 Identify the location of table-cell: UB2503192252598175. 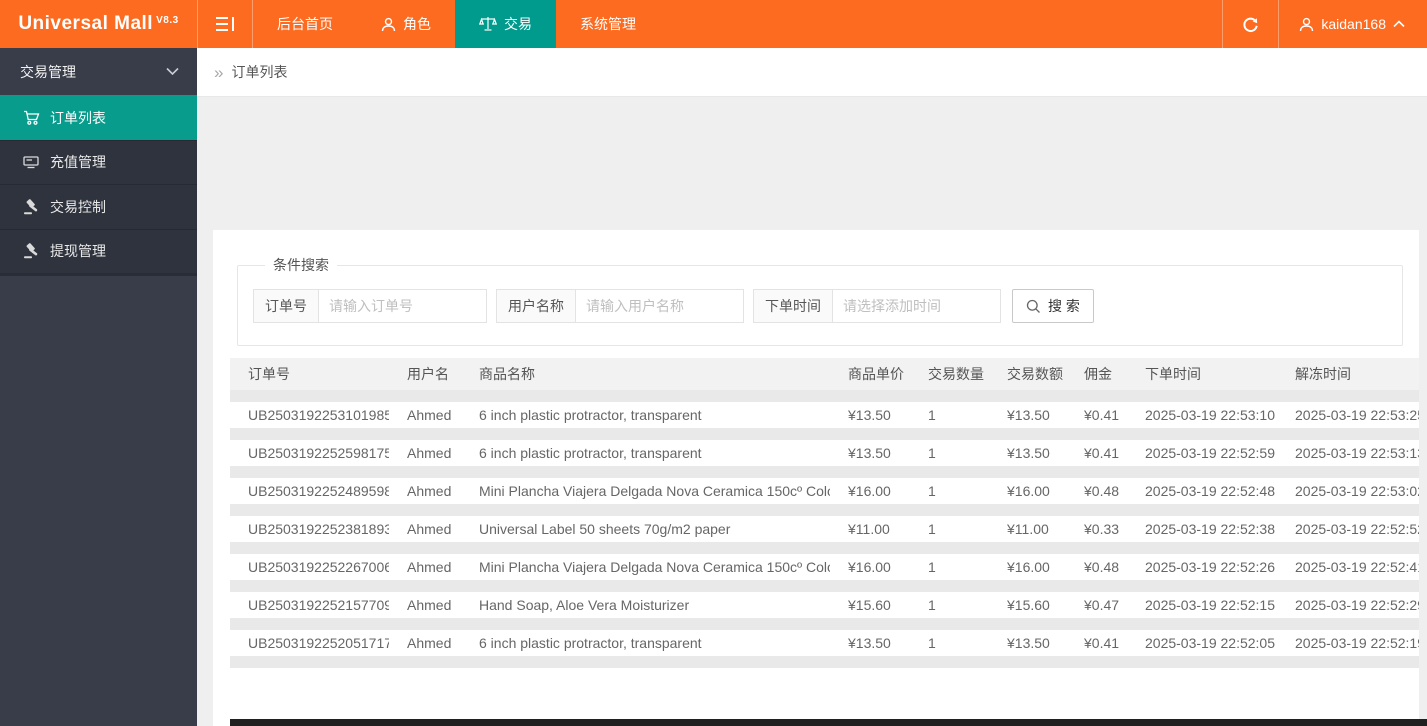
(309, 456).